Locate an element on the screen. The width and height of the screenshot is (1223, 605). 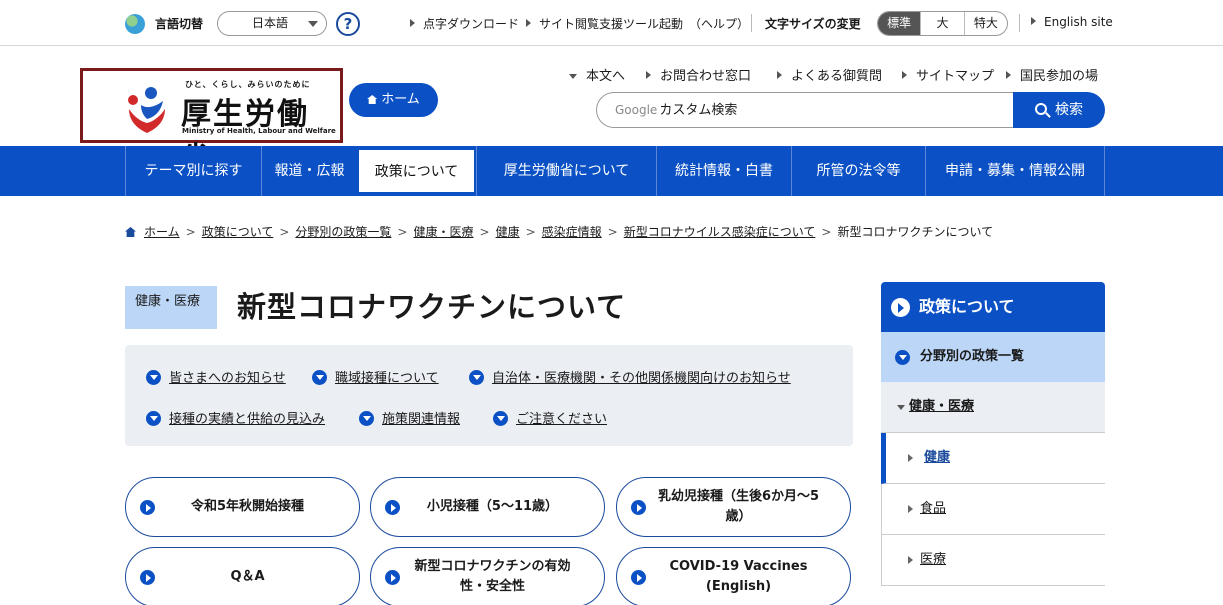
braille-download-link: 点字ダウンロード is located at coordinates (464, 23).